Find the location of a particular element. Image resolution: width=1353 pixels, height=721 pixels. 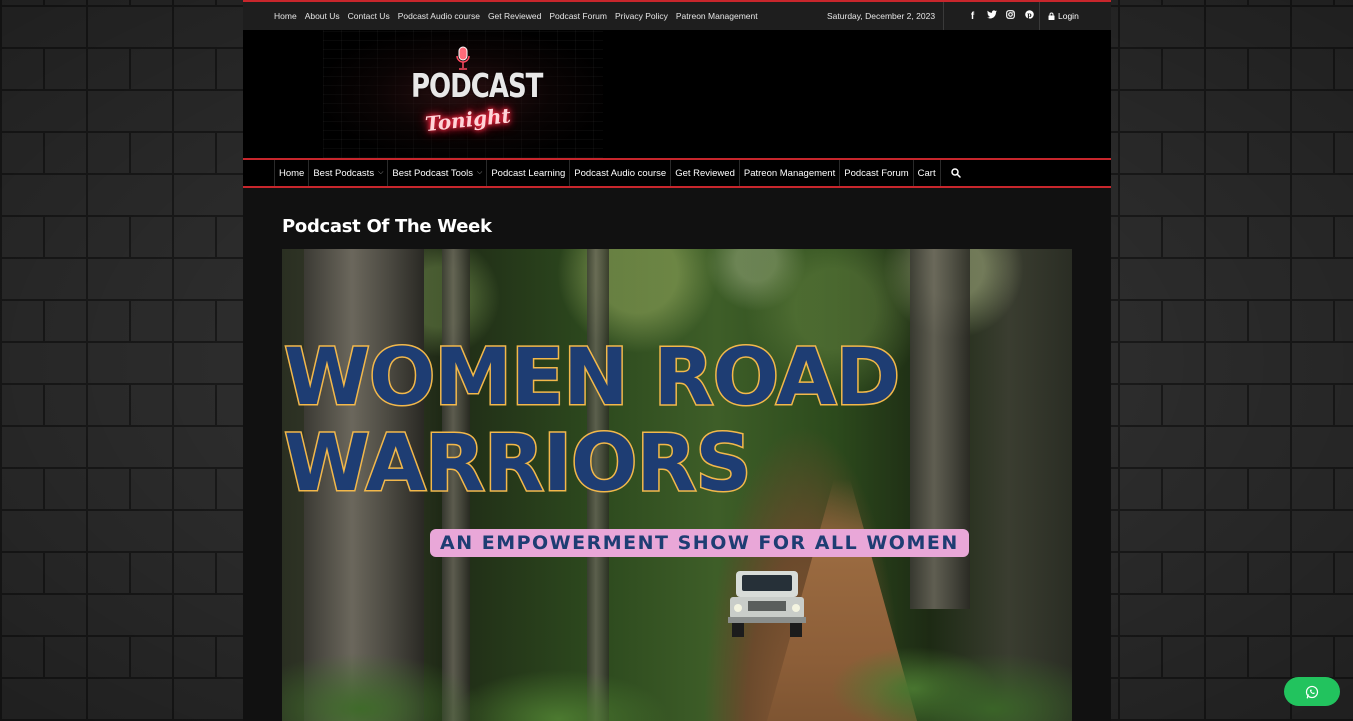

search-button is located at coordinates (956, 173).